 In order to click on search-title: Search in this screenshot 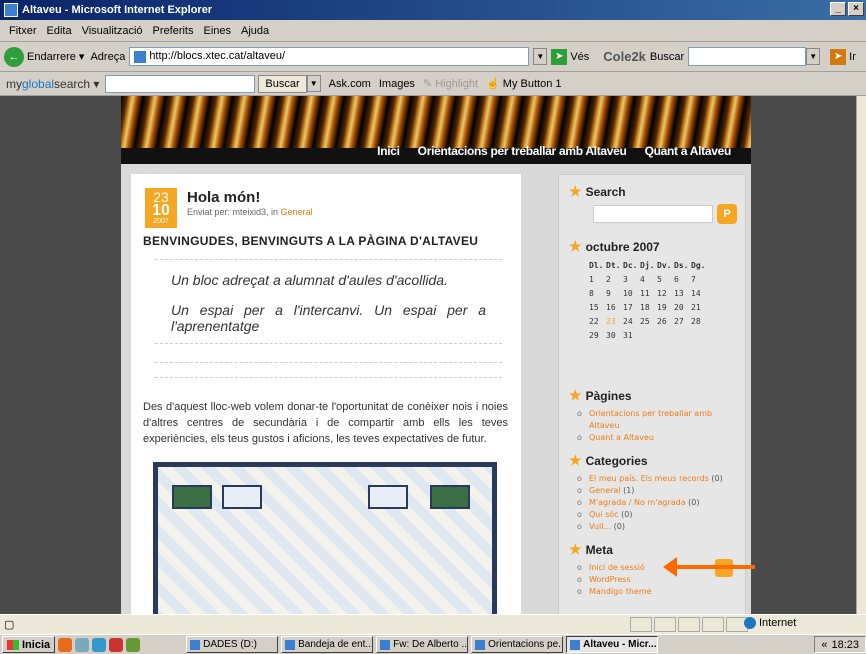, I will do `click(605, 191)`.